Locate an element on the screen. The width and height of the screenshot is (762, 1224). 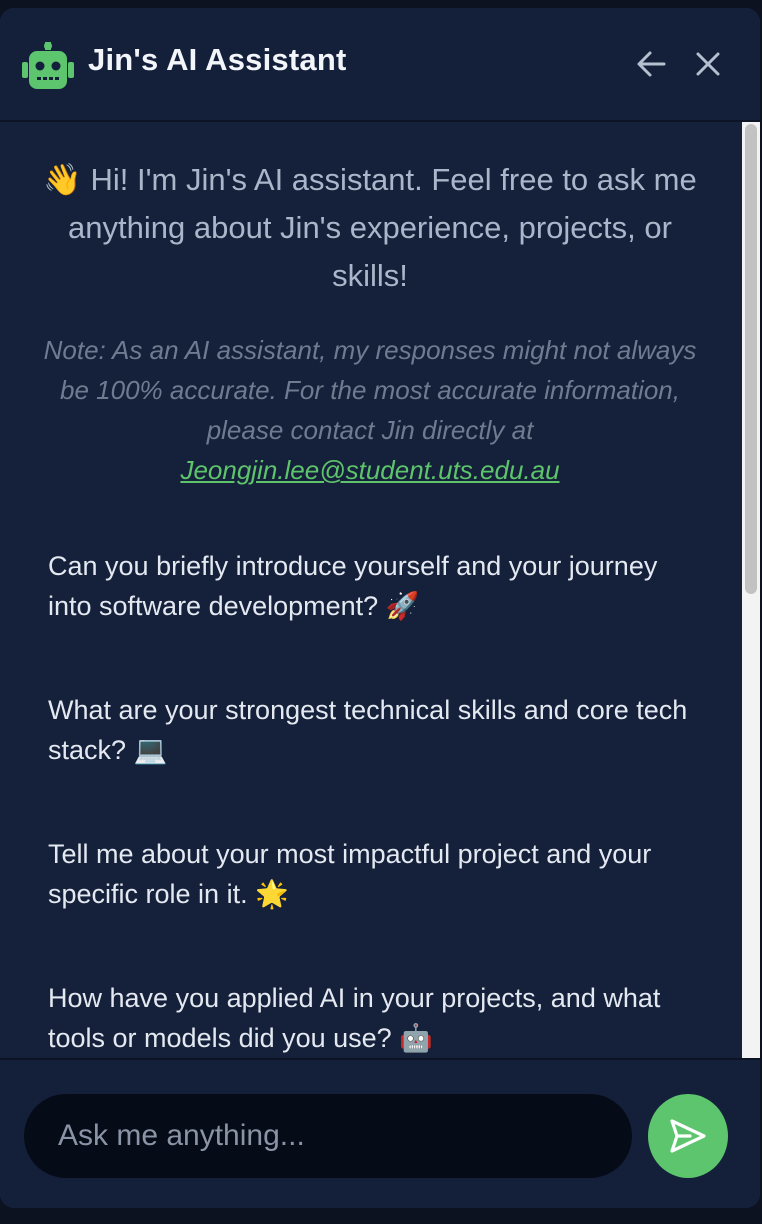
robot-icon is located at coordinates (48, 66).